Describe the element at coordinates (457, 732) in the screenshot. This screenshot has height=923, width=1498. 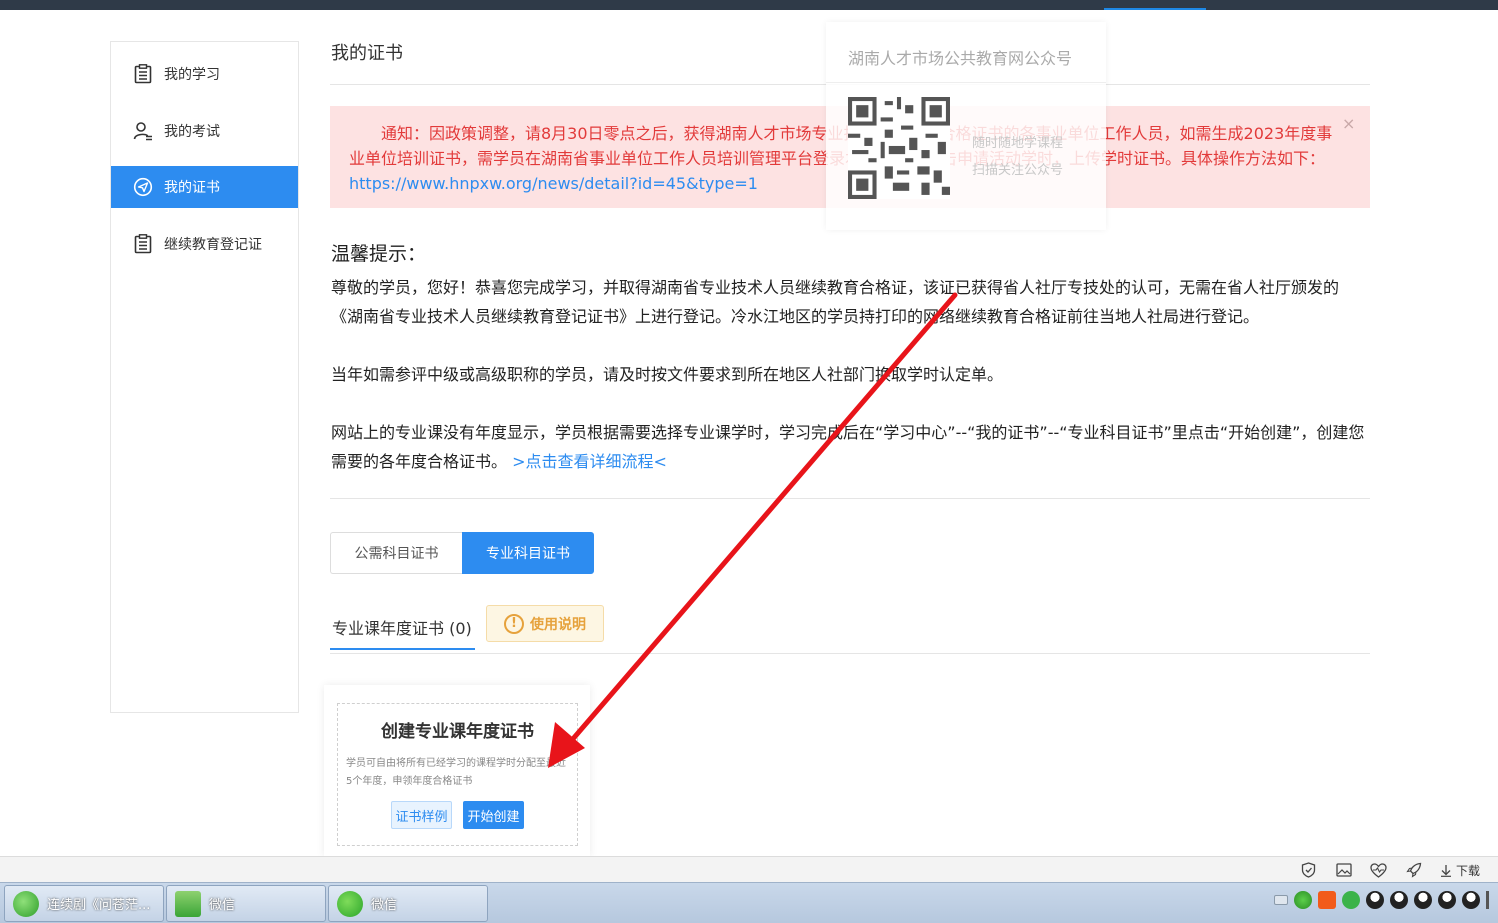
I see `card-title: 创建专业课年度证书` at that location.